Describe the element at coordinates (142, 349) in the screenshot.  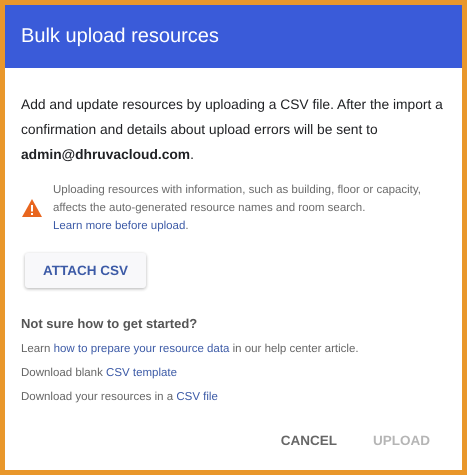
I see `help-link: how to prepare your resource data` at that location.